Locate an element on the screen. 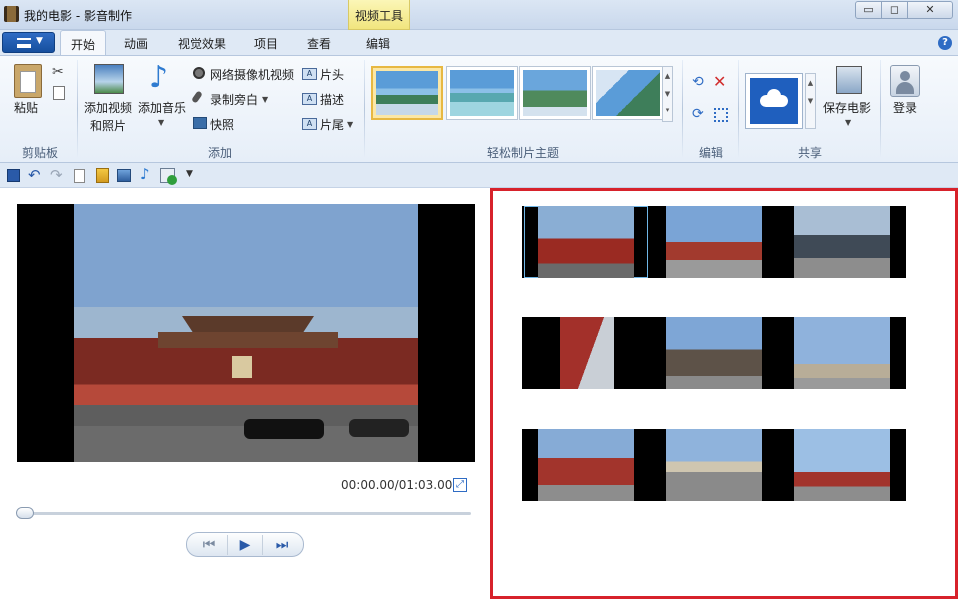 This screenshot has width=958, height=599. theme-cinematic is located at coordinates (555, 93).